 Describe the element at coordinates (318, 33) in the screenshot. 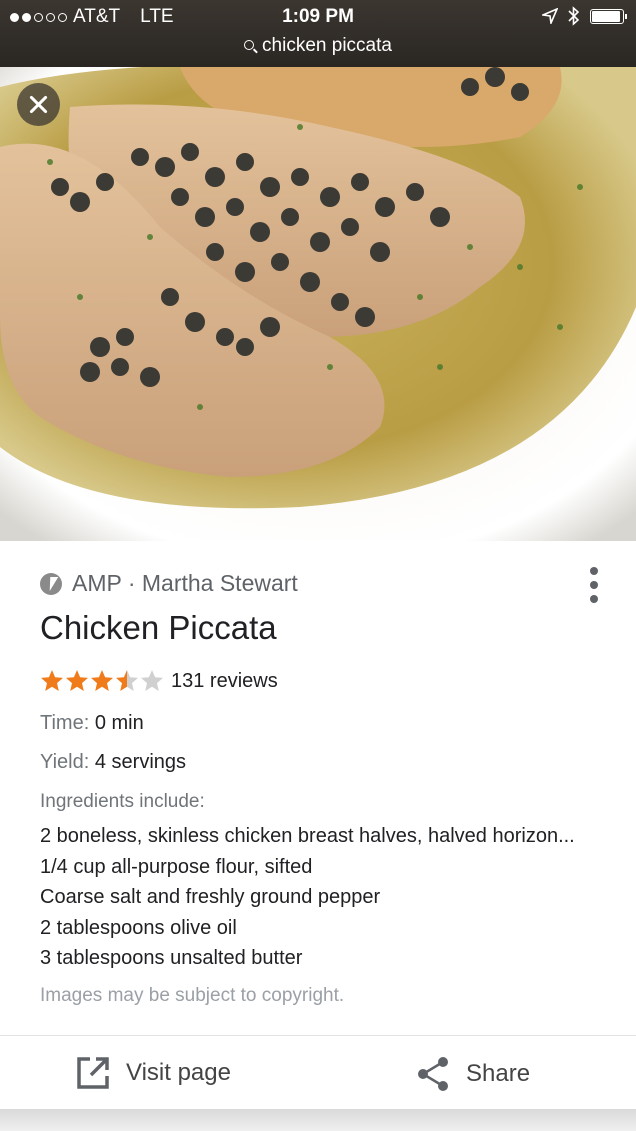

I see `status-bar: AT&T LTE 1:09 PM chicken piccata` at that location.